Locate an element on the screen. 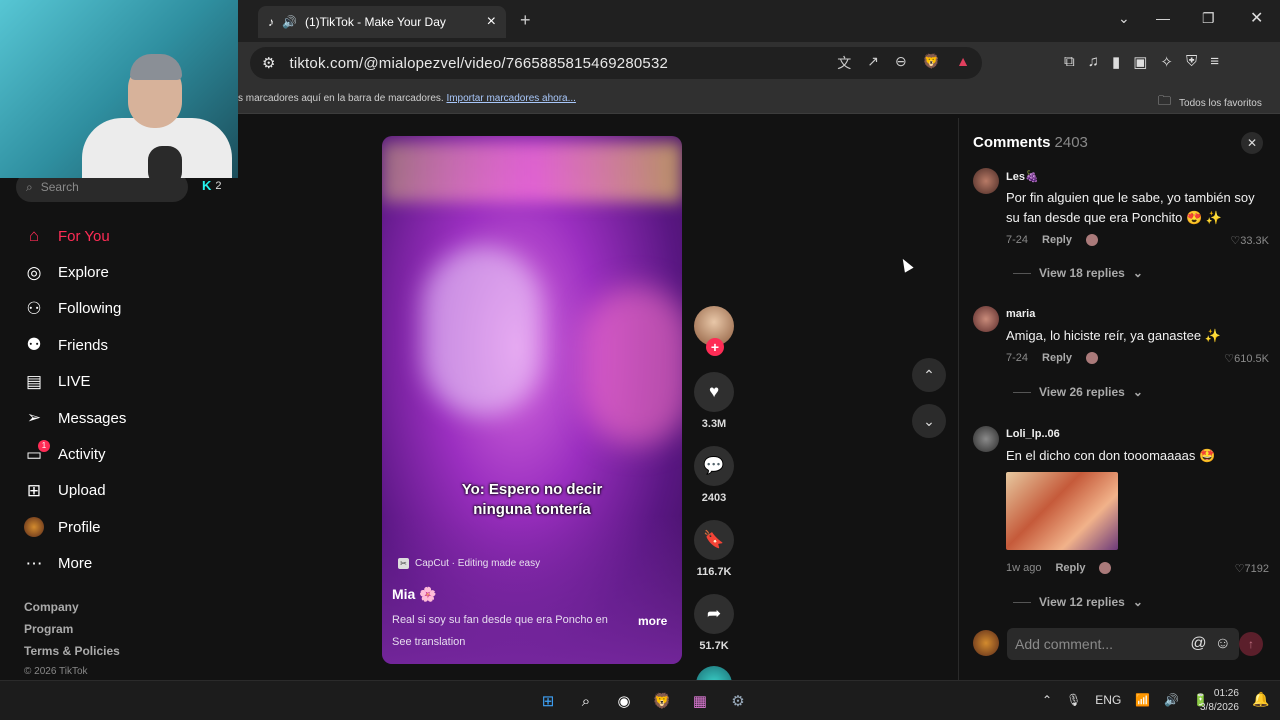  notification-bell-icon: 🔔 is located at coordinates (1260, 699).